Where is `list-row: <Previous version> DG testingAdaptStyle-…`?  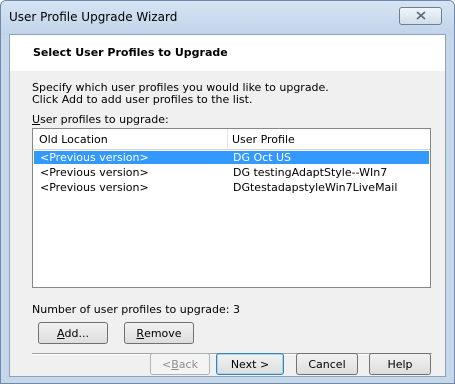
list-row: <Previous version> DG testingAdaptStyle-… is located at coordinates (231, 172).